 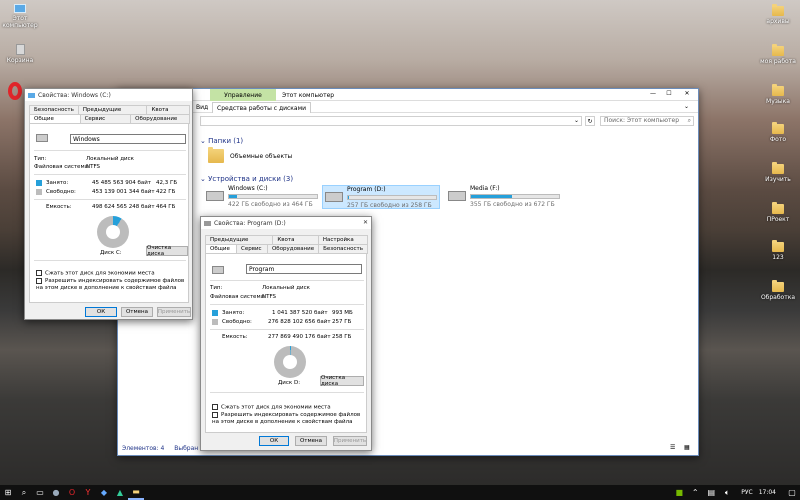 I want to click on drive-item: Media (F:) 355 ГБ свободно из 672 ГБ, so click(x=504, y=197).